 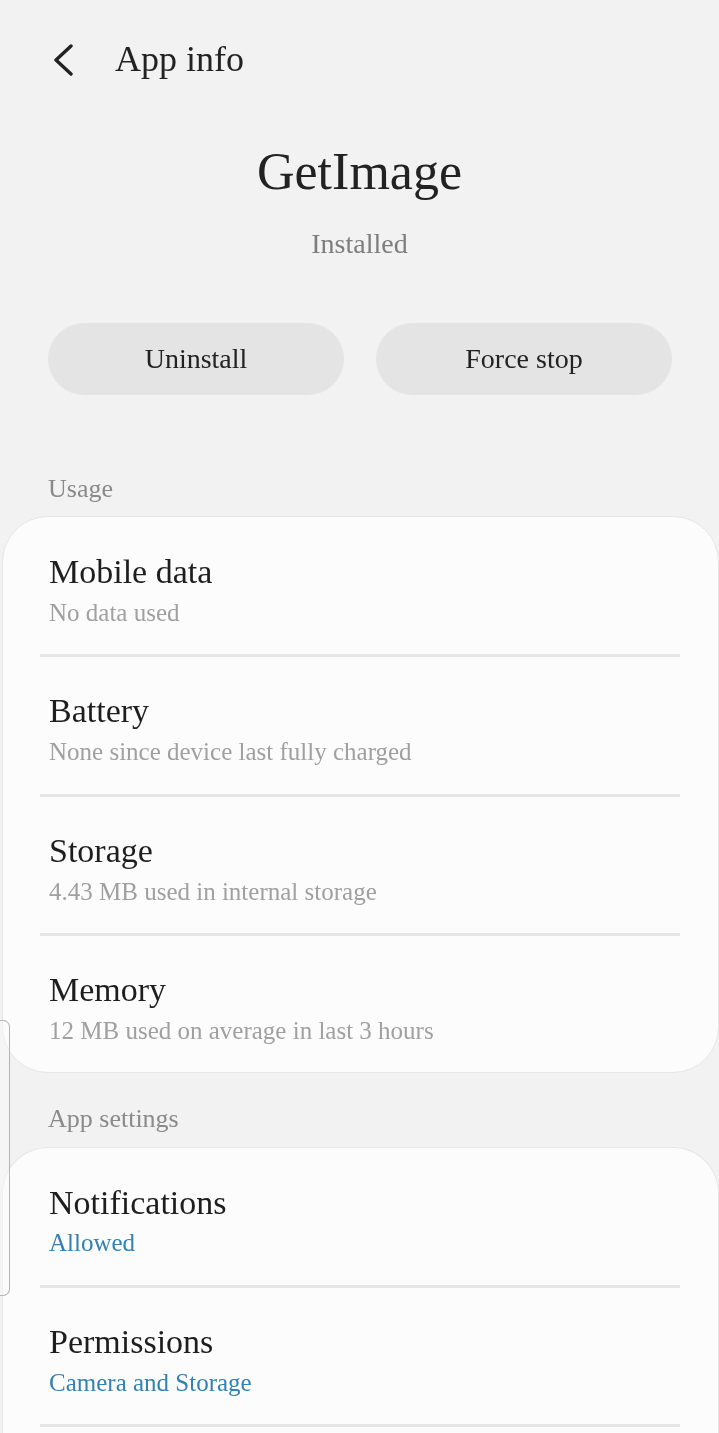 What do you see at coordinates (359, 172) in the screenshot?
I see `app-name: GetImage` at bounding box center [359, 172].